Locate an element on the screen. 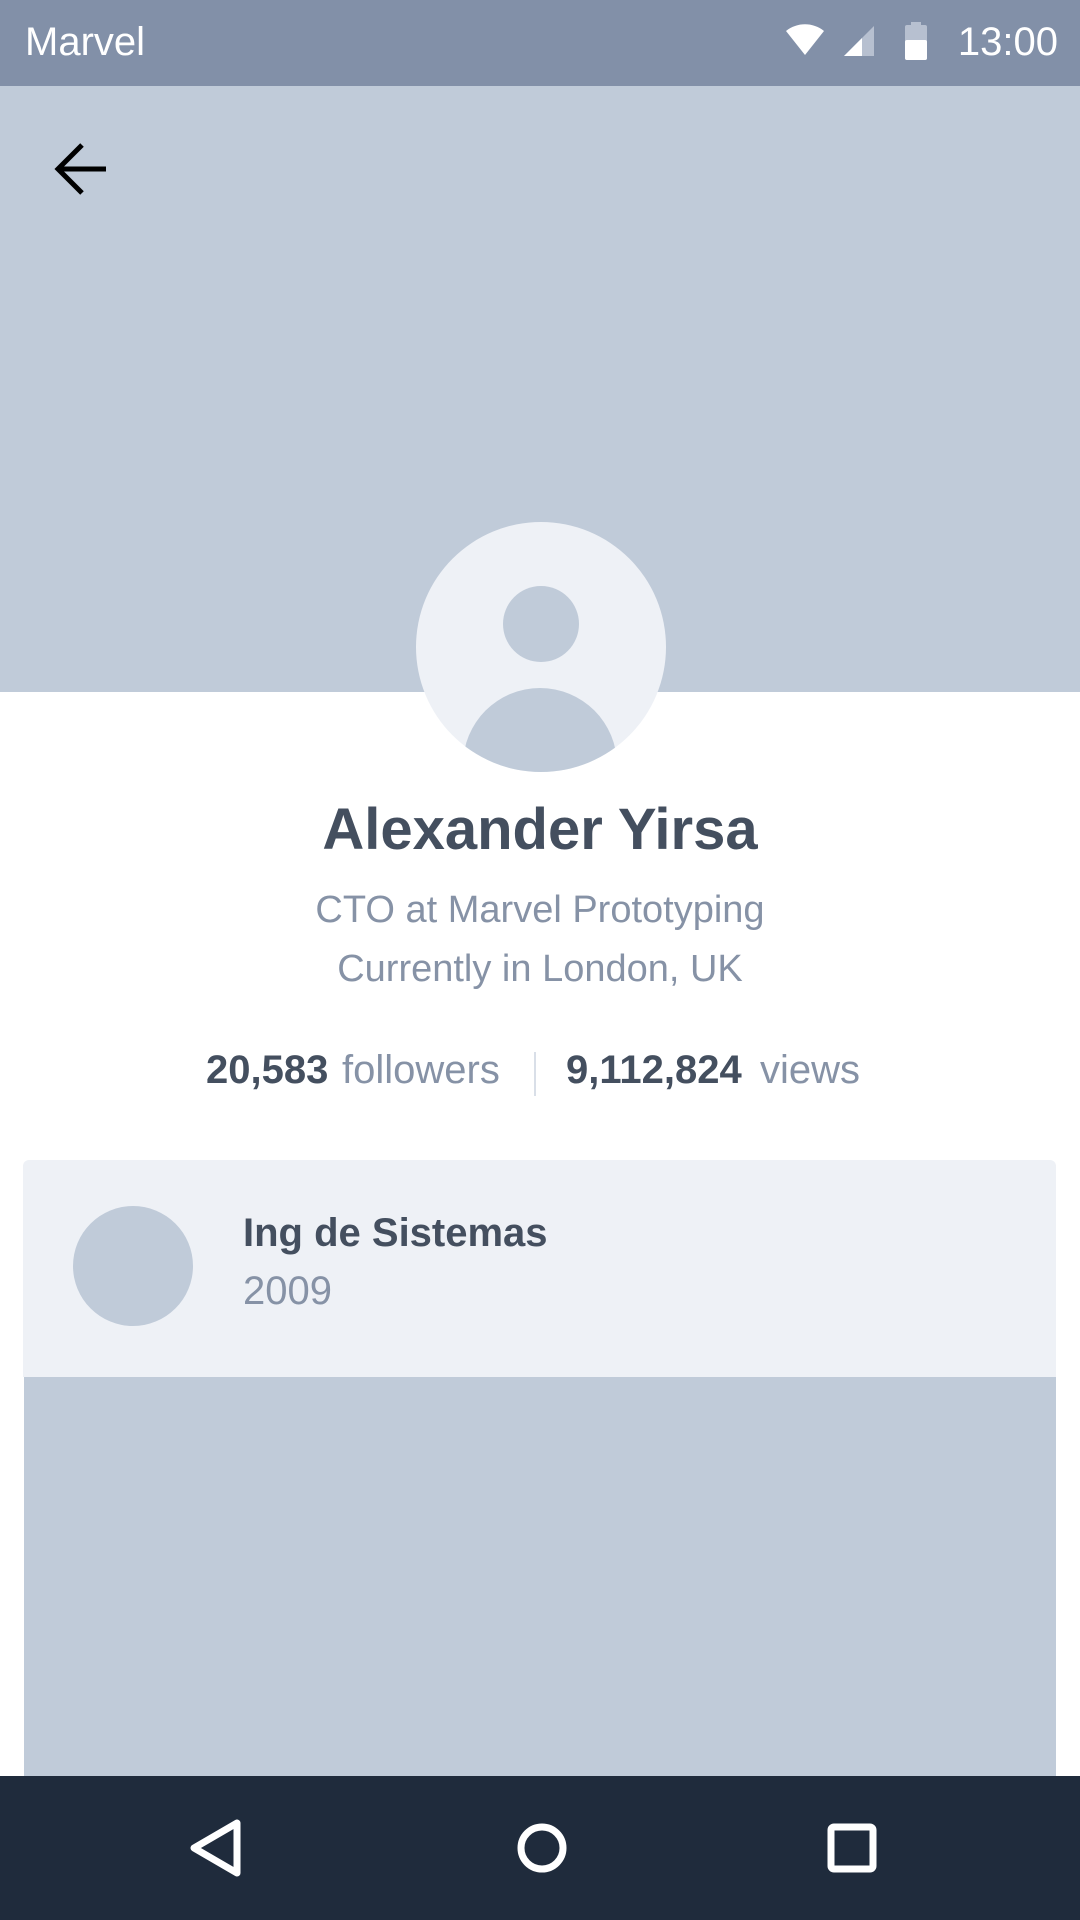  nav-home-button is located at coordinates (542, 1848).